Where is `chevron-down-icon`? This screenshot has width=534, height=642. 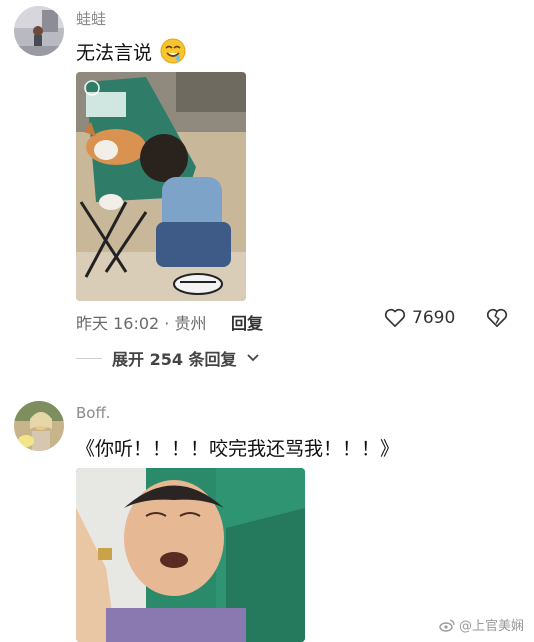
chevron-down-icon is located at coordinates (252, 358).